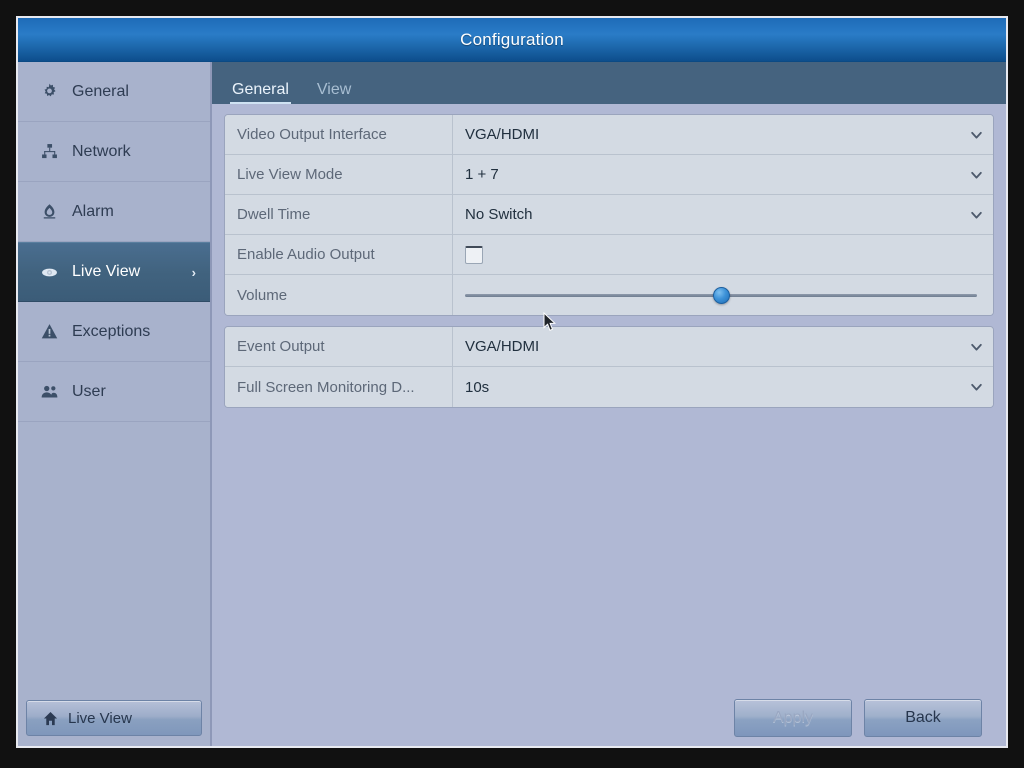  What do you see at coordinates (499, 214) in the screenshot?
I see `select-value: No Switch` at bounding box center [499, 214].